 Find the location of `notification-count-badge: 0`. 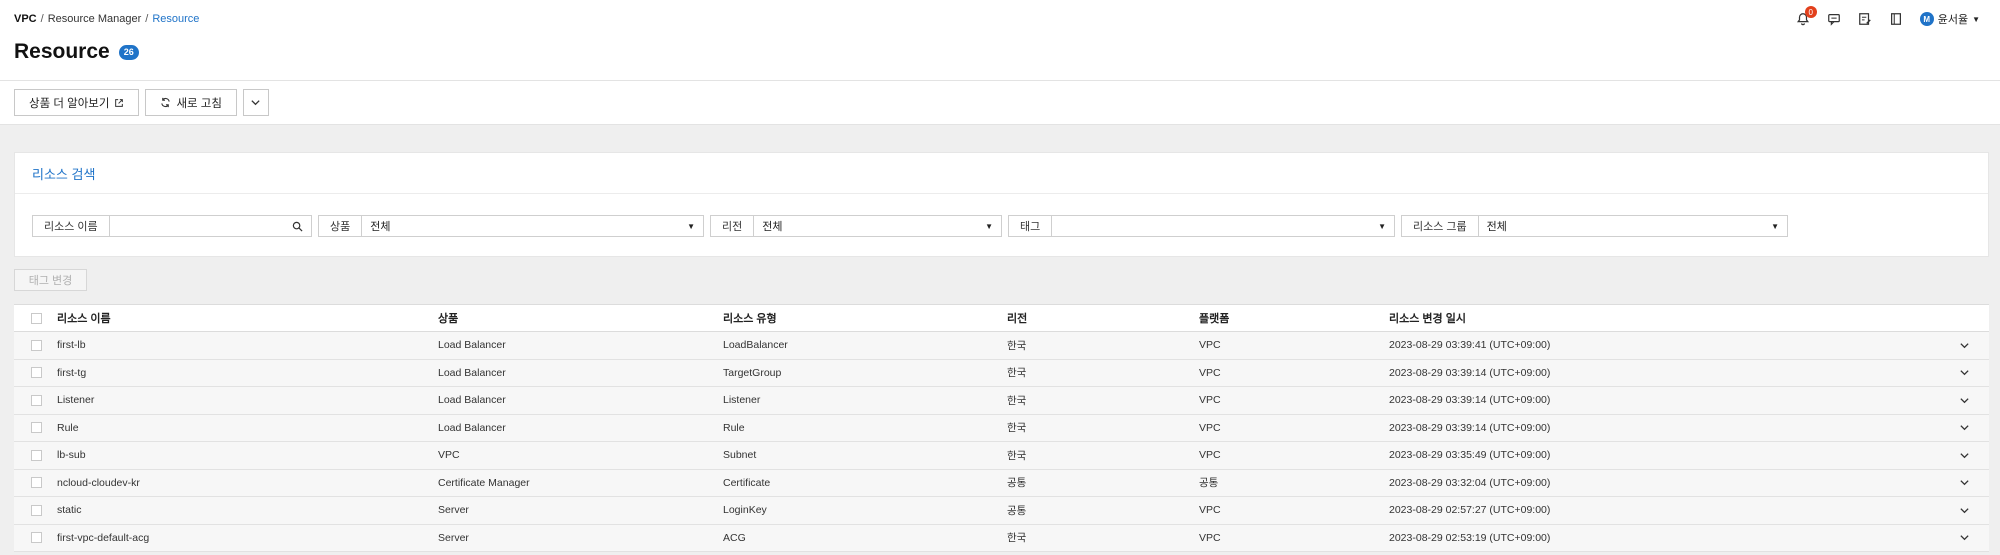

notification-count-badge: 0 is located at coordinates (1810, 12).